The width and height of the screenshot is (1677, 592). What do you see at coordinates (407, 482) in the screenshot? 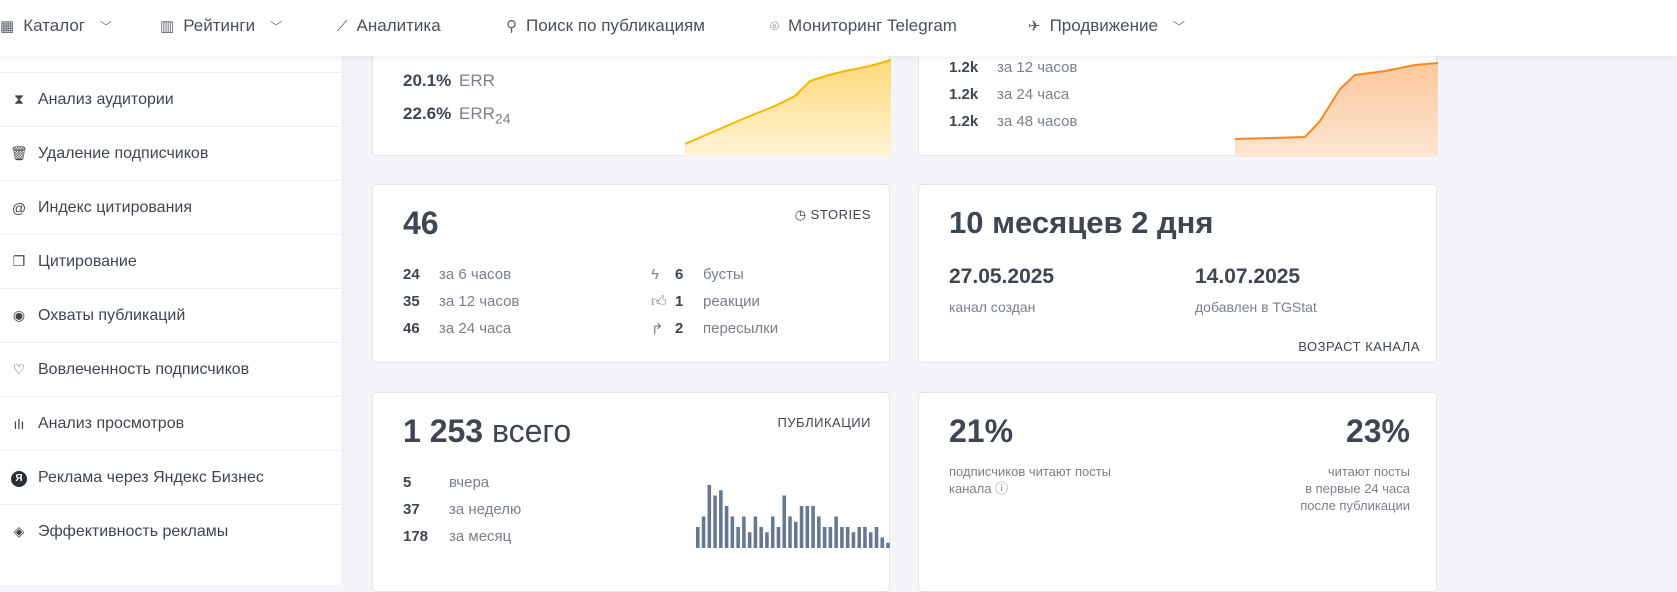
I see `posts-value: 5` at bounding box center [407, 482].